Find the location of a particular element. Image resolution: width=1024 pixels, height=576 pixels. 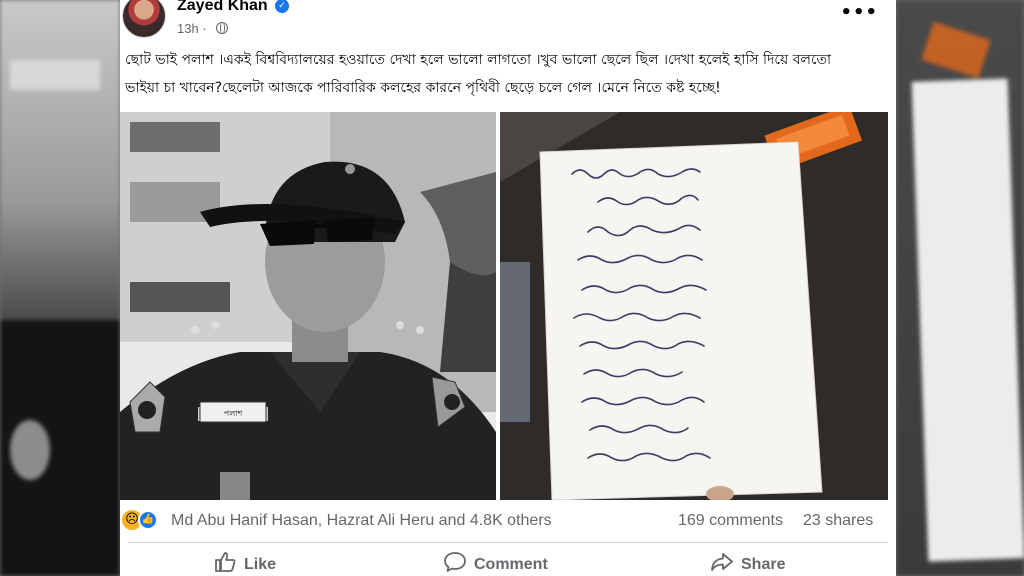

share-button: Share is located at coordinates (748, 564).